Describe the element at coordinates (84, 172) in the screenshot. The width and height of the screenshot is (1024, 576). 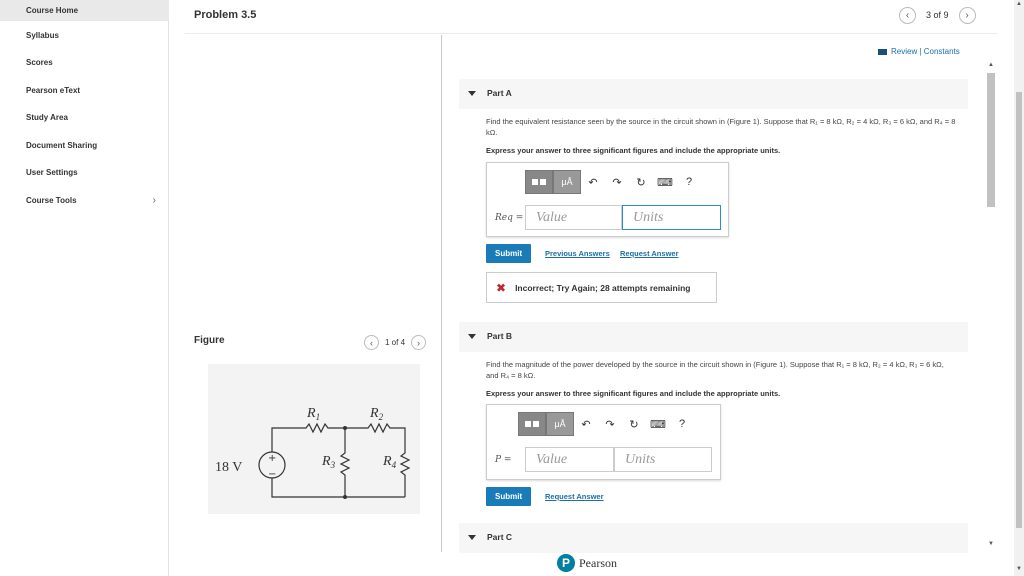
I see `sidebar-item-user-settings: User Settings` at that location.